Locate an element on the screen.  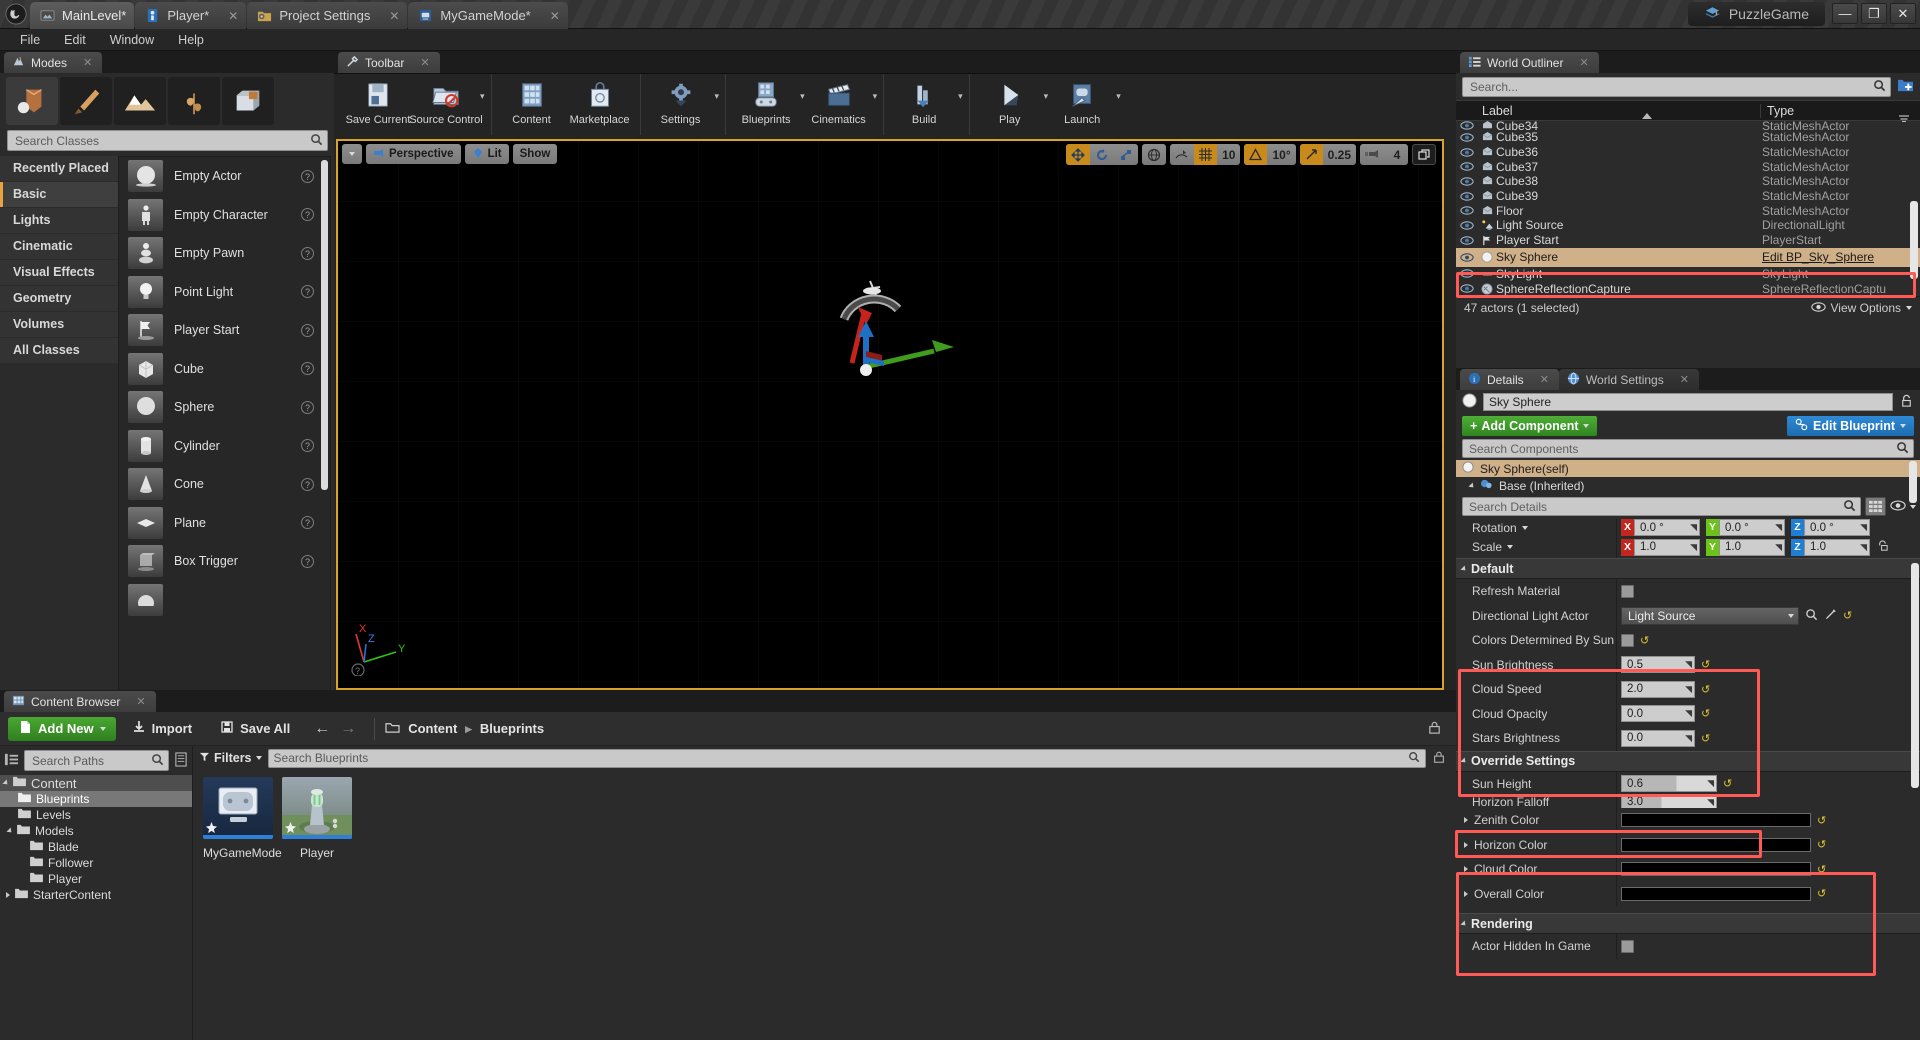
chevron-down-icon: ▾ is located at coordinates (717, 104).